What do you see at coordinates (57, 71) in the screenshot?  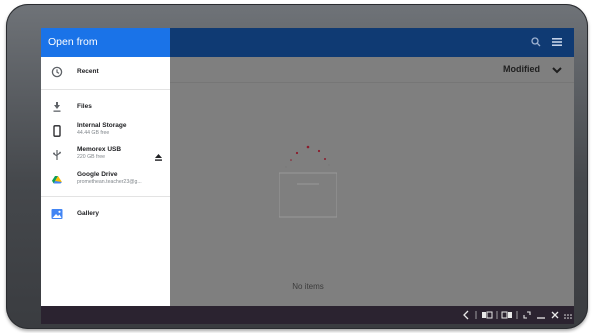 I see `clock-icon` at bounding box center [57, 71].